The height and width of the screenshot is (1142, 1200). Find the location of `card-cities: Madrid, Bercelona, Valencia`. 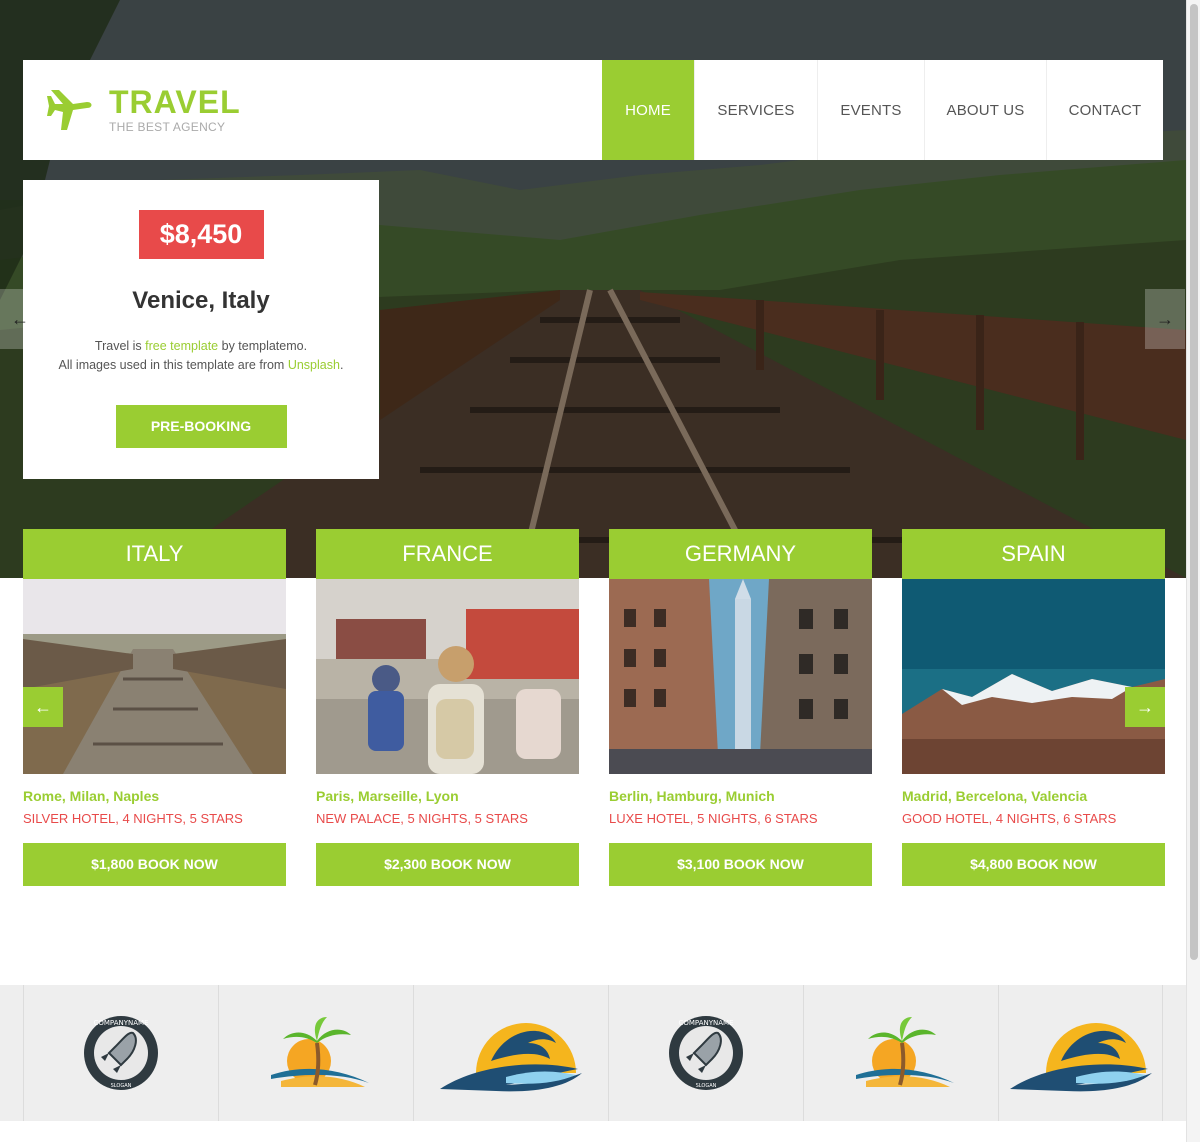

card-cities: Madrid, Bercelona, Valencia is located at coordinates (995, 796).